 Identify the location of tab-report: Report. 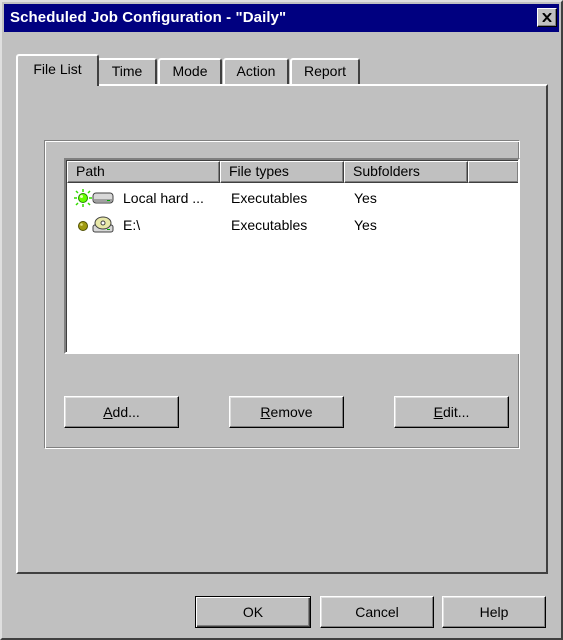
(325, 71).